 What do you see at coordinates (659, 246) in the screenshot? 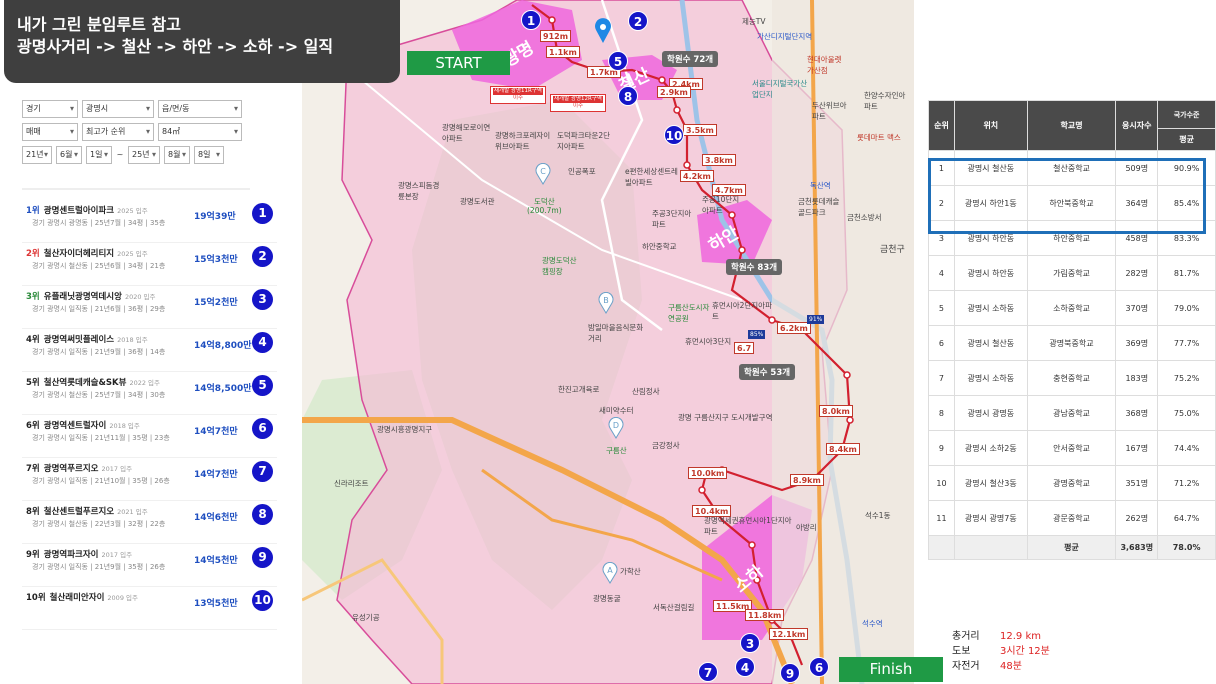
I see `place-label: 하안중학교` at bounding box center [659, 246].